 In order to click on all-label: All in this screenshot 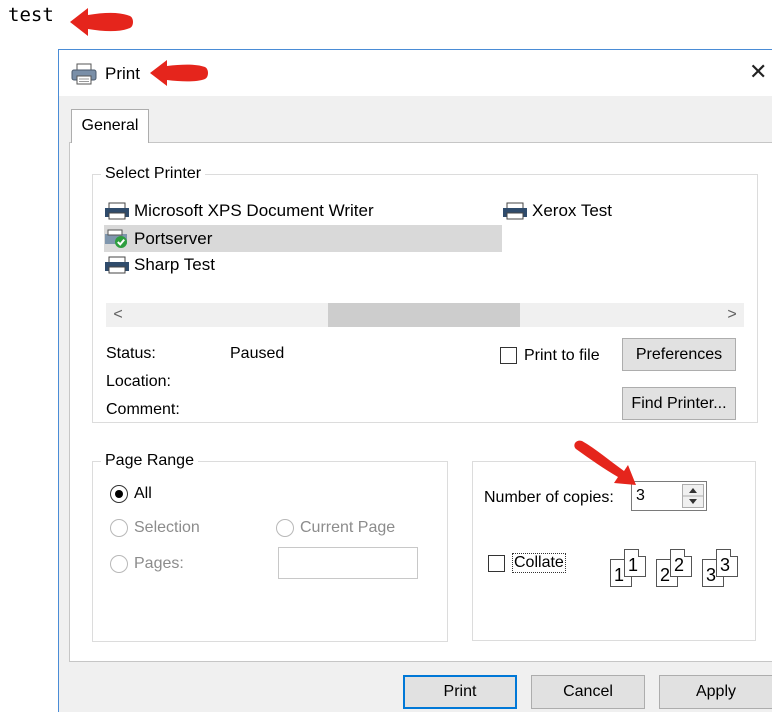, I will do `click(143, 494)`.